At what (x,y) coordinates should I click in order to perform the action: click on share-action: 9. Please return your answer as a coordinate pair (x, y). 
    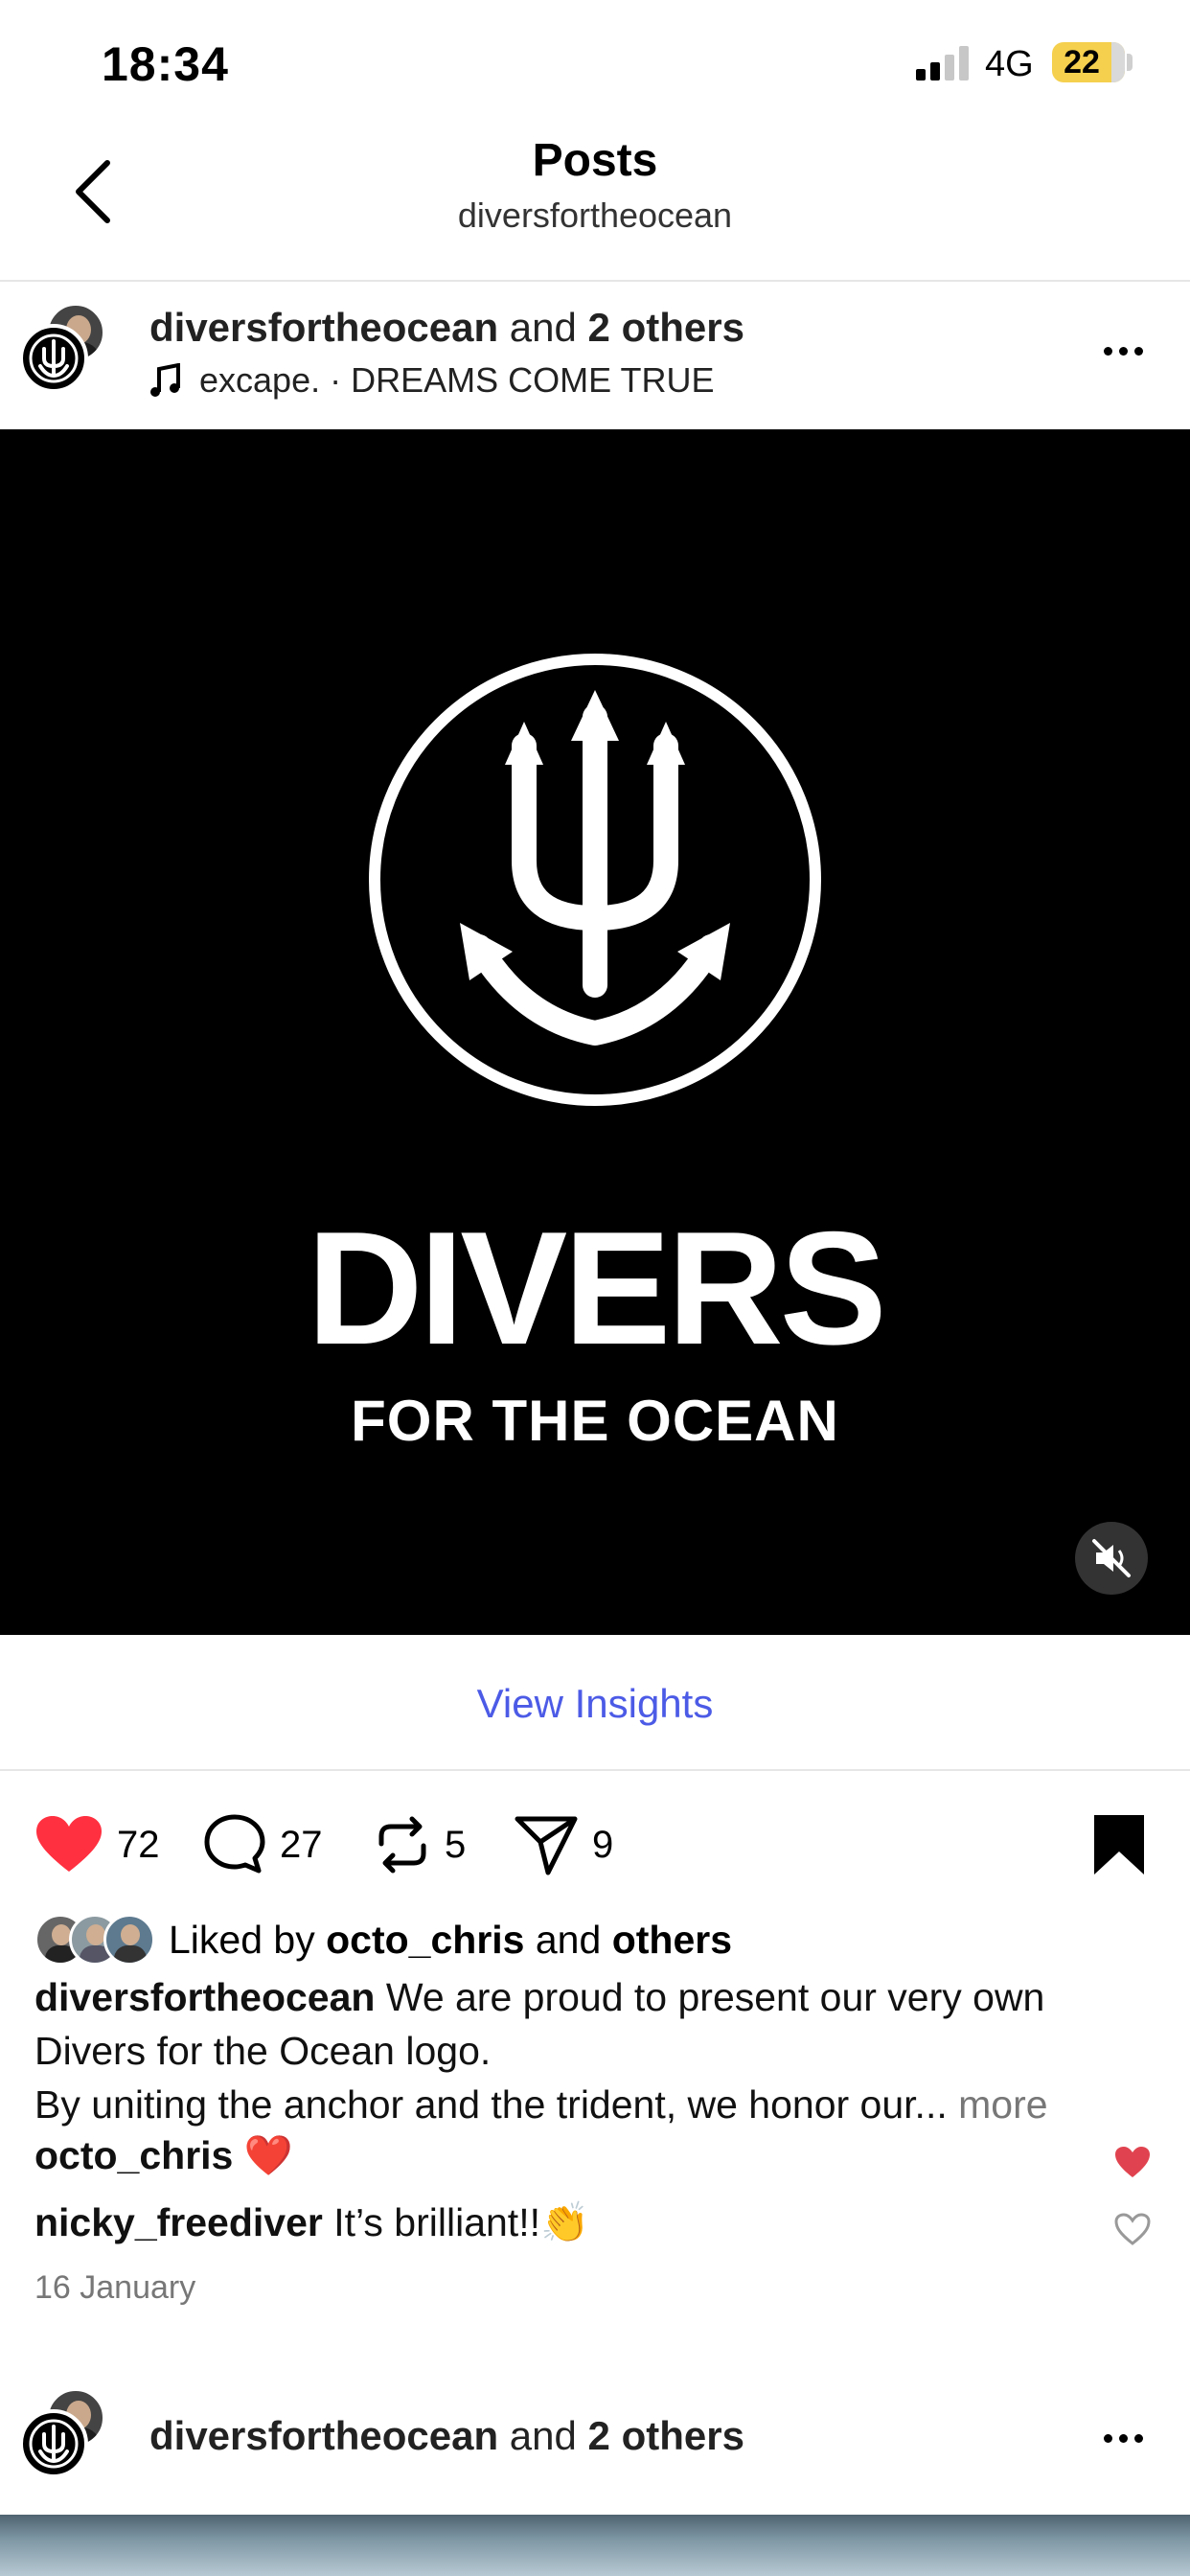
    Looking at the image, I should click on (563, 1844).